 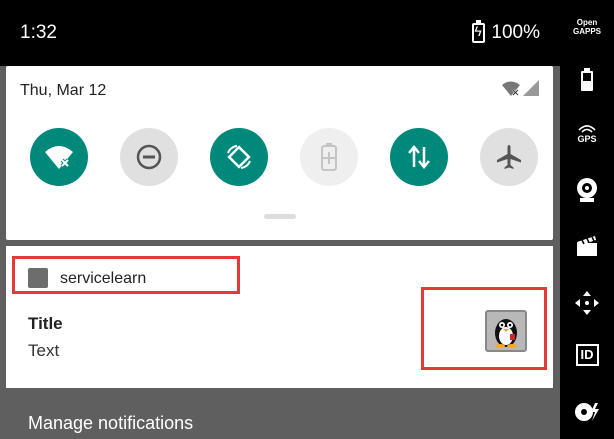 I want to click on penguin-large-icon, so click(x=506, y=331).